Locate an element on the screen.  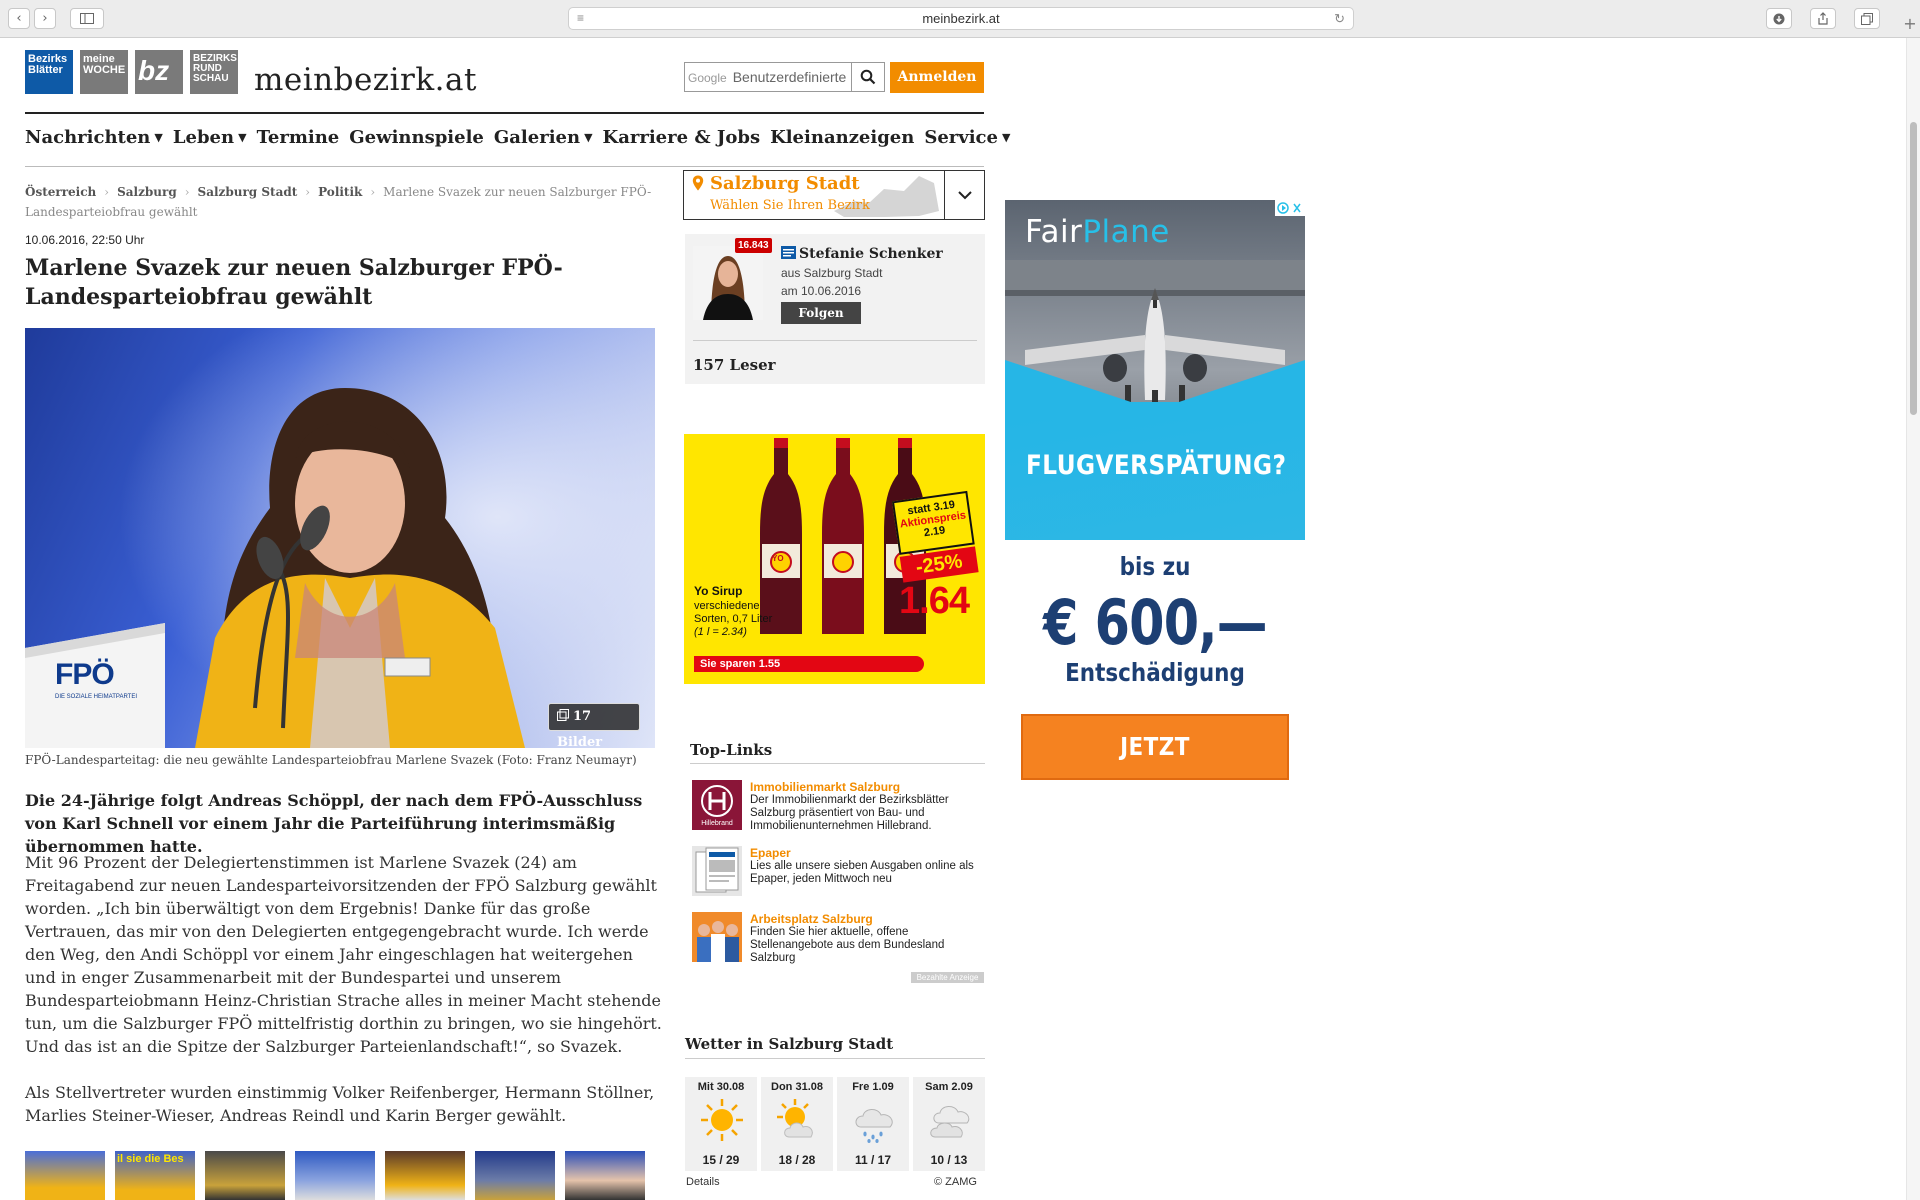
share-button is located at coordinates (1823, 18).